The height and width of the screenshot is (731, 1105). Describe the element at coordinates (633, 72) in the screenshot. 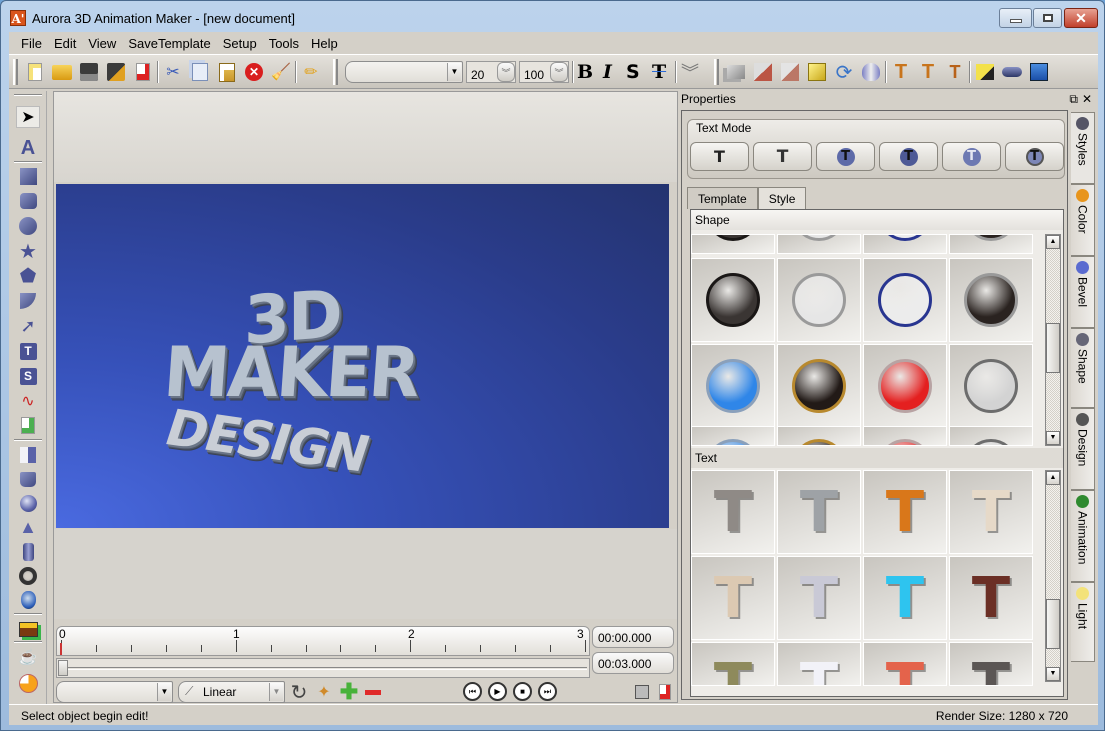

I see `strike-button: S` at that location.